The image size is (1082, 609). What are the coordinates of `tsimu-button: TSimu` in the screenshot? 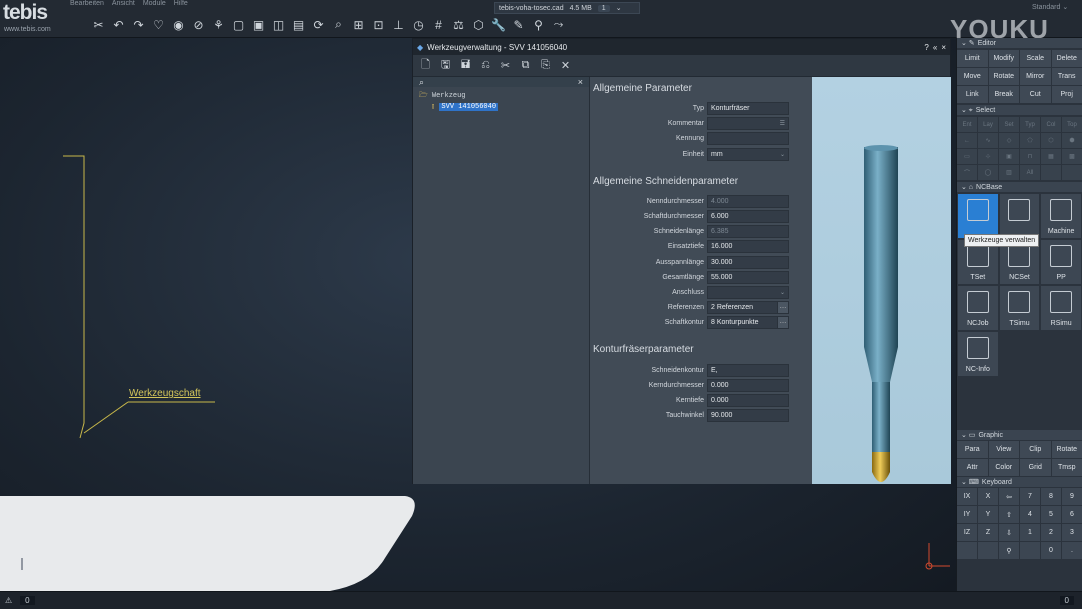 It's located at (1019, 308).